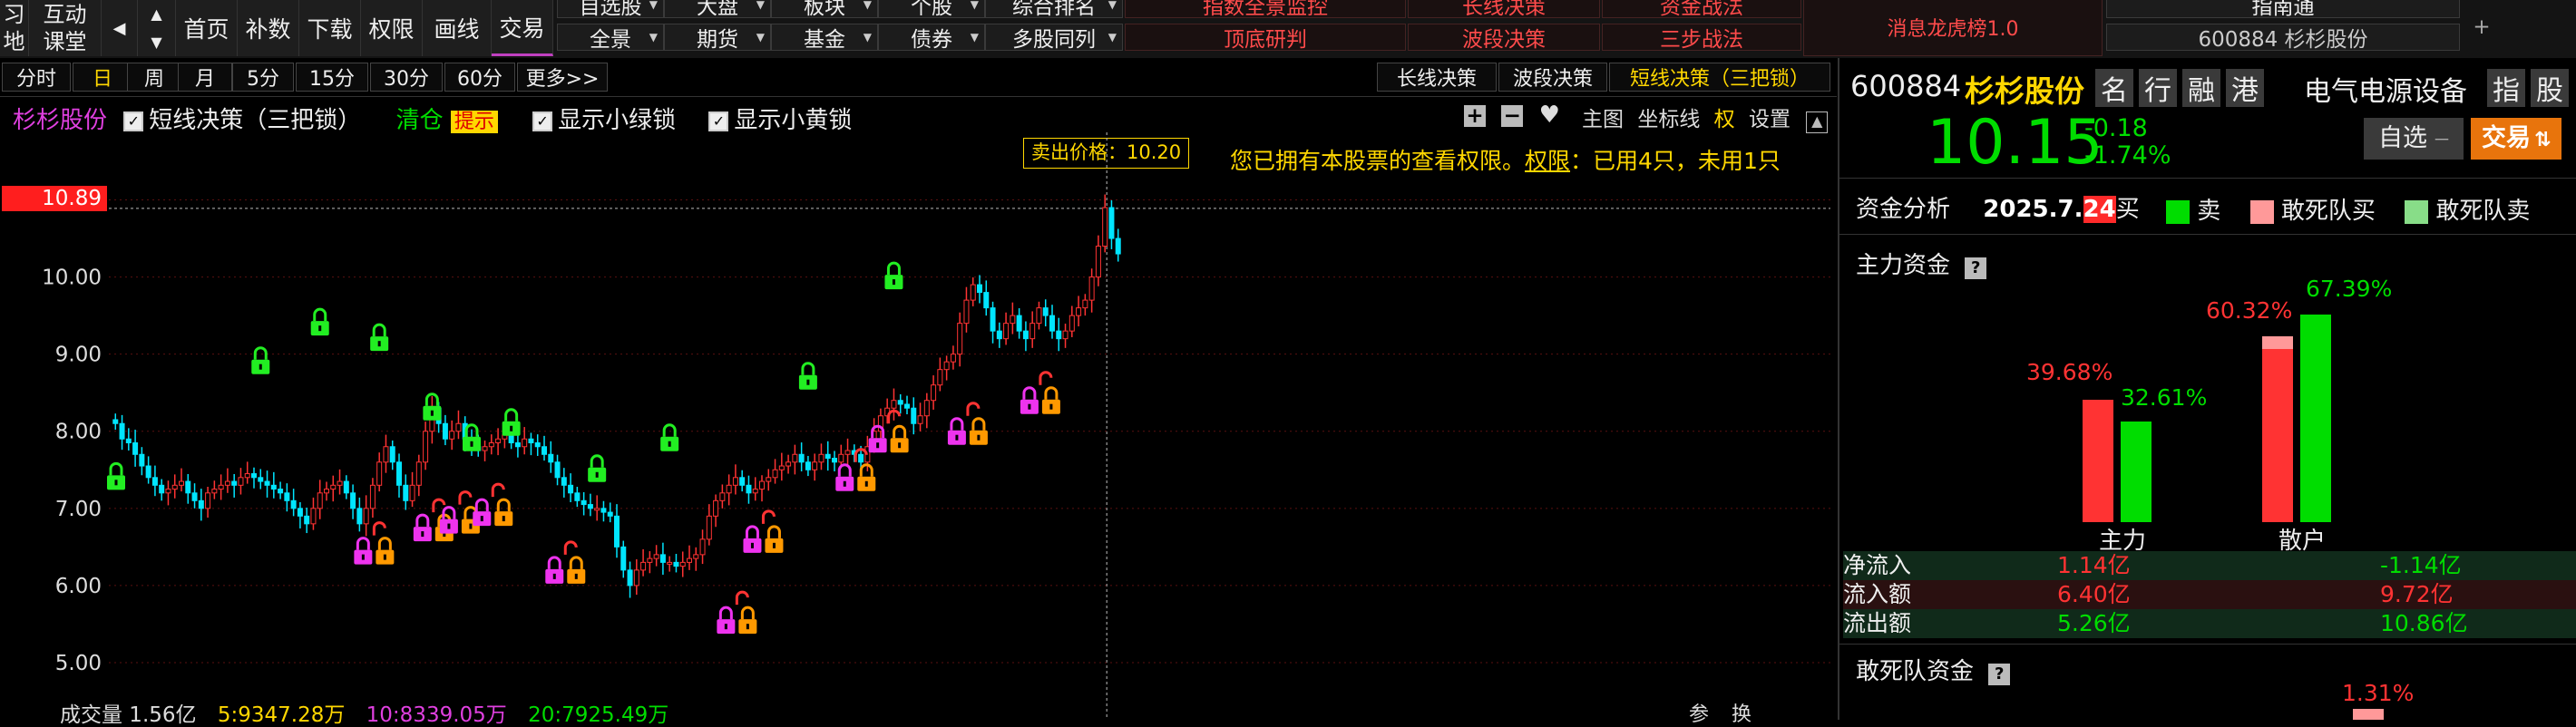 This screenshot has height=727, width=2576. I want to click on dropdown-multi-stock: 多股同列 ▼, so click(1054, 38).